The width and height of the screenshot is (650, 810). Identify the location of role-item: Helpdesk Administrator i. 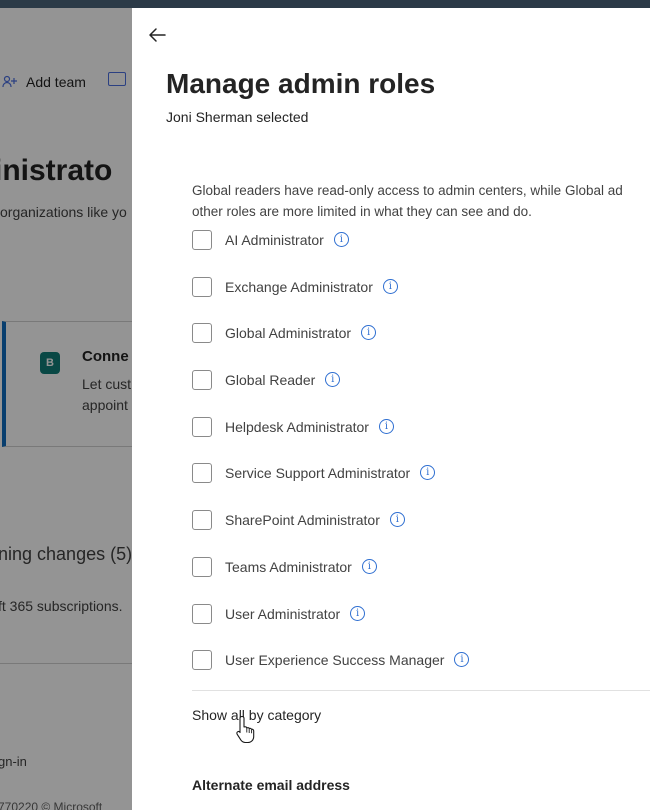
(330, 440).